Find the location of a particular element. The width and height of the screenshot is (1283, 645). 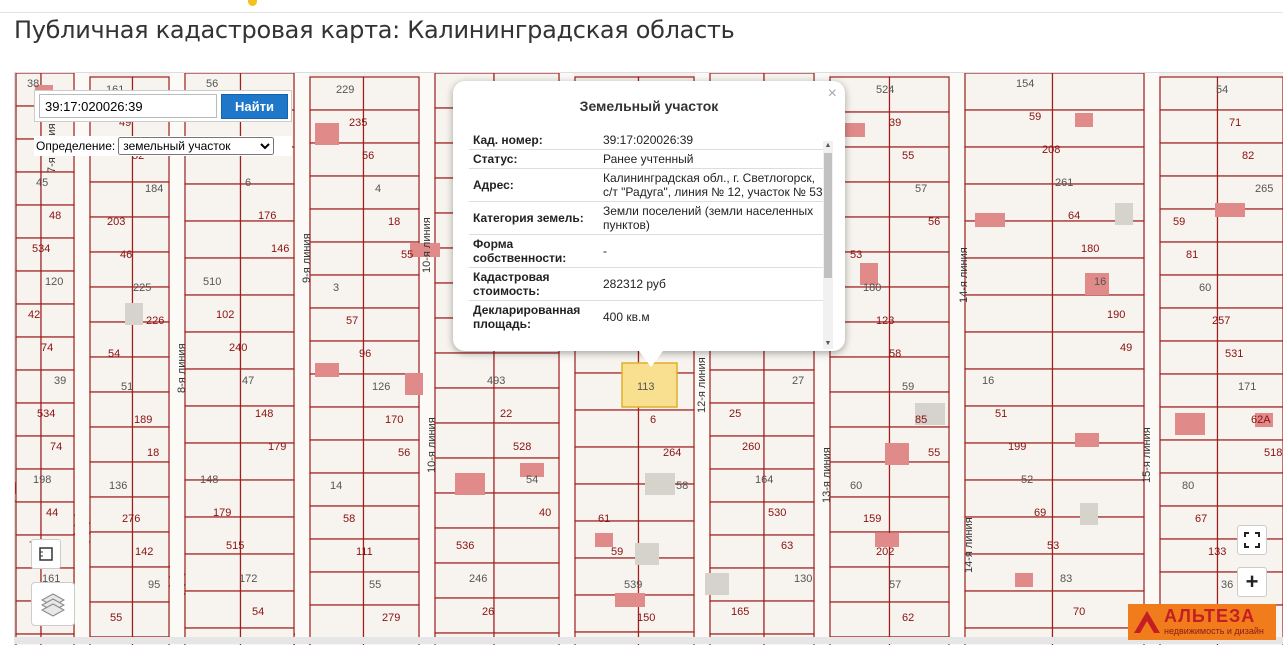

attribute-key: Кадастровая стоимость: is located at coordinates (536, 284).